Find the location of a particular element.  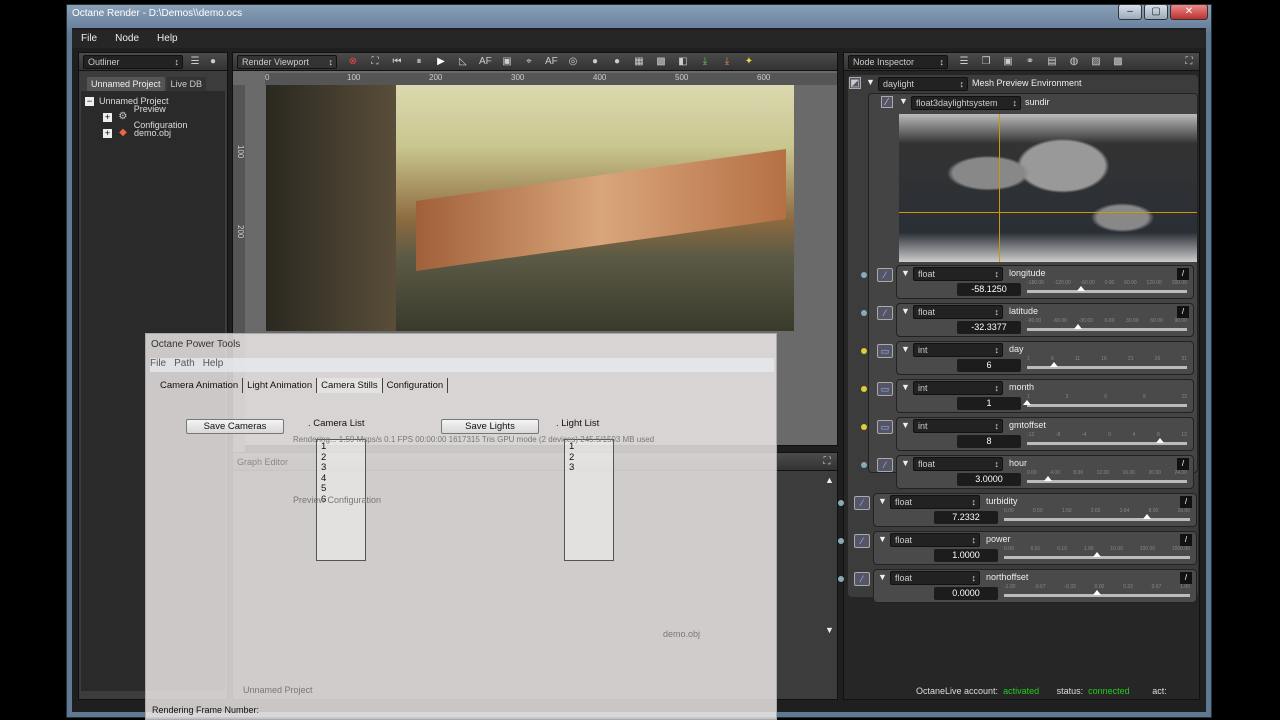

tab-unnamed-project: Unnamed Project is located at coordinates (126, 84).